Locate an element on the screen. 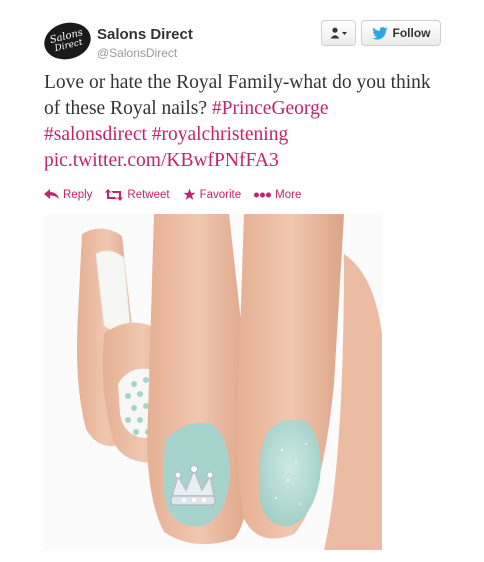 Image resolution: width=484 pixels, height=562 pixels. retweet-action: Retweet is located at coordinates (137, 194).